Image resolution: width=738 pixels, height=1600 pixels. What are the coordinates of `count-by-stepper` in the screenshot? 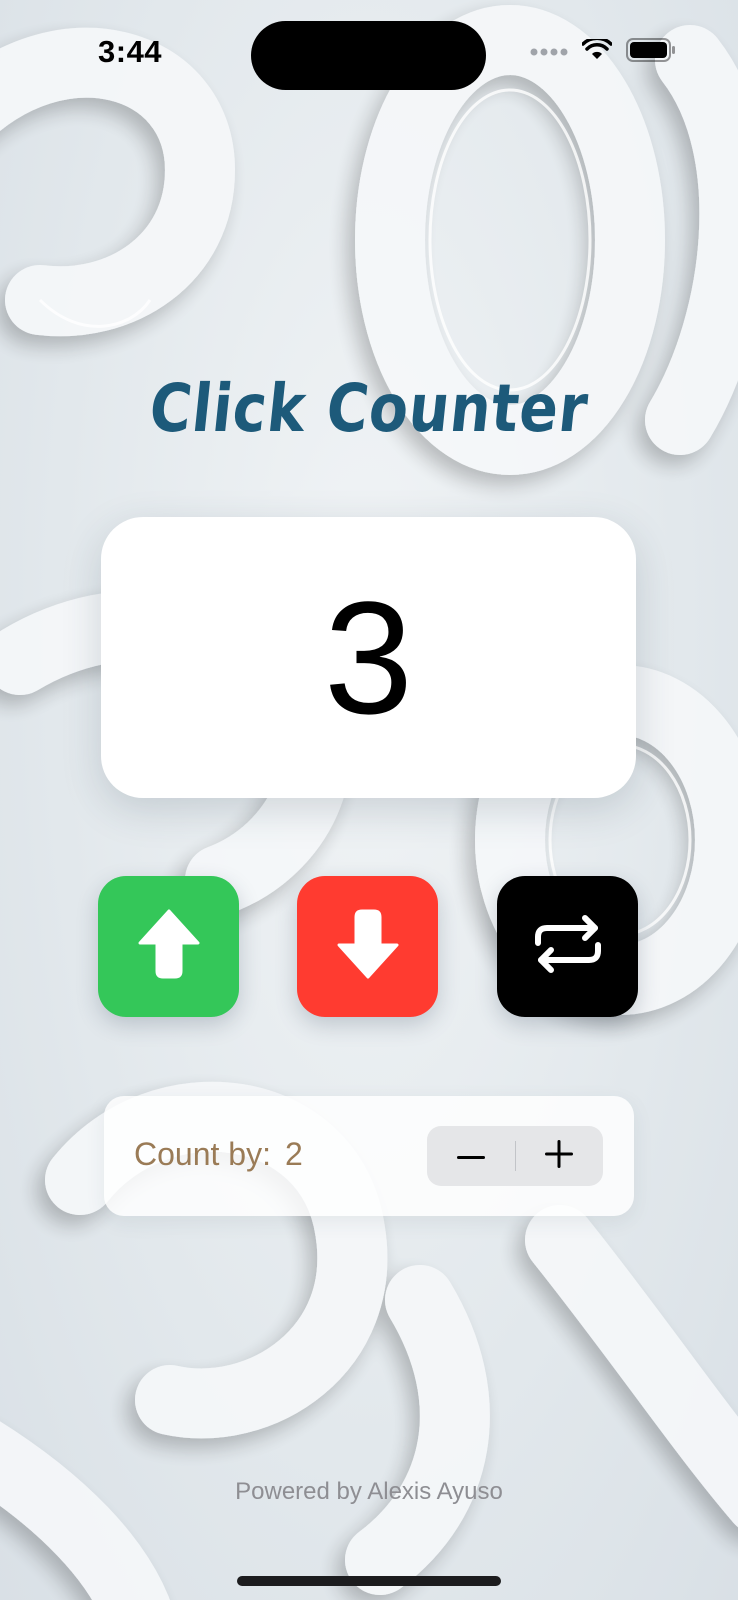 It's located at (515, 1156).